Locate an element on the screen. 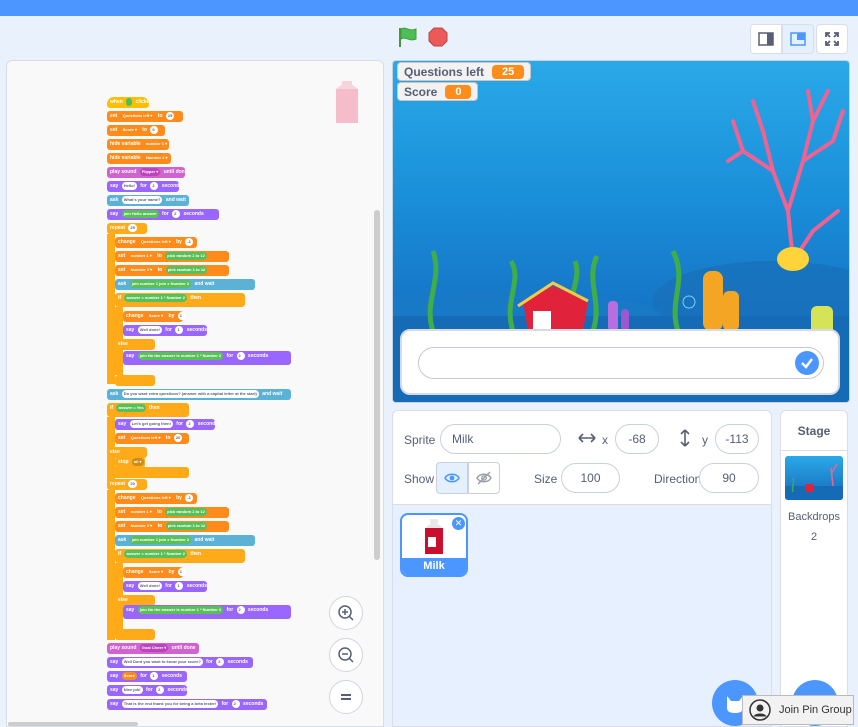  milk-carton-icon is located at coordinates (434, 536).